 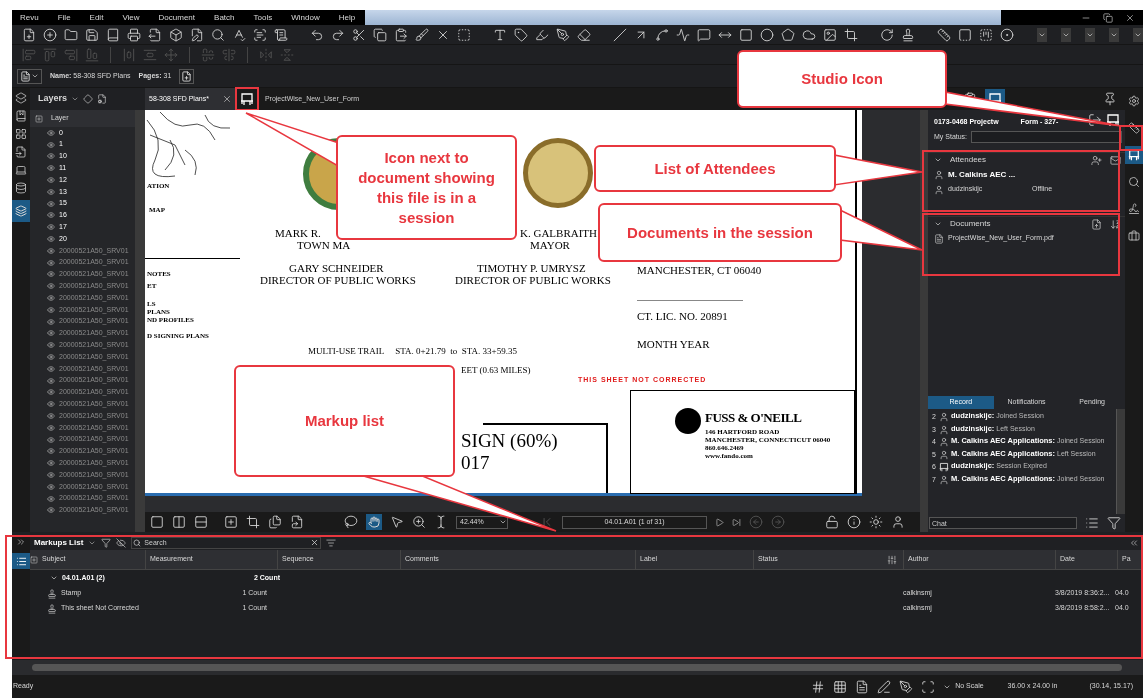 What do you see at coordinates (96, 17) in the screenshot?
I see `menu-item: Edit` at bounding box center [96, 17].